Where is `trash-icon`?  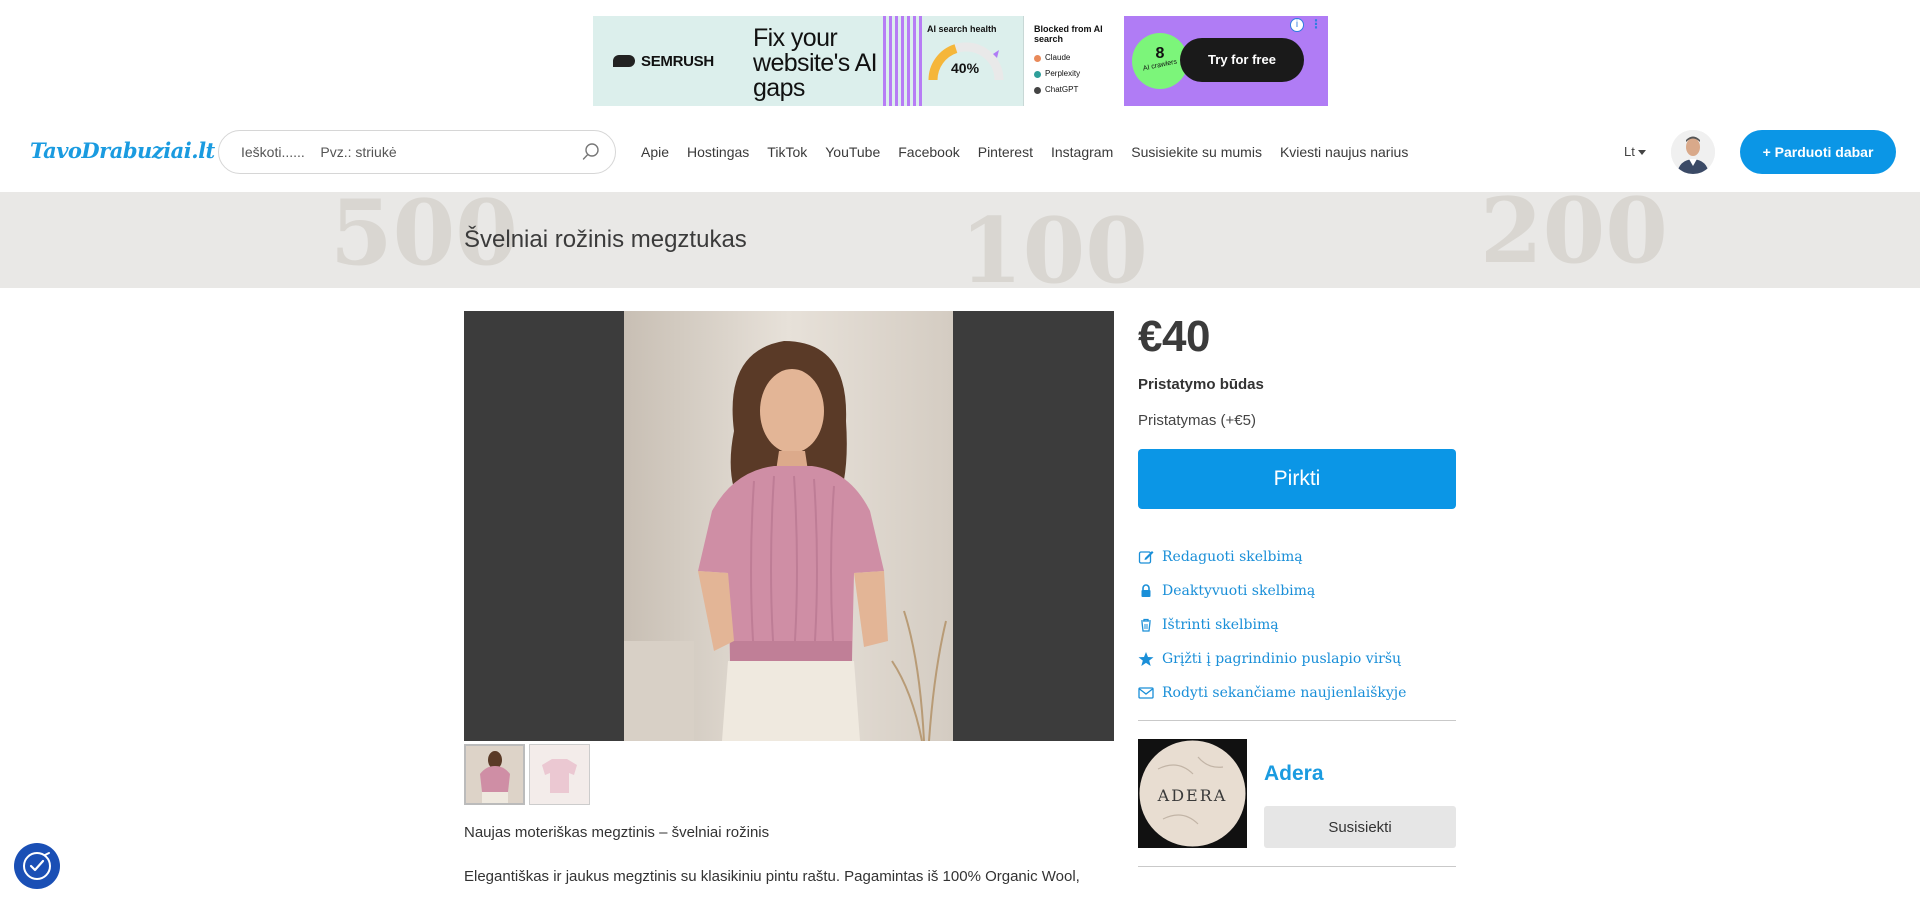
trash-icon is located at coordinates (1146, 625).